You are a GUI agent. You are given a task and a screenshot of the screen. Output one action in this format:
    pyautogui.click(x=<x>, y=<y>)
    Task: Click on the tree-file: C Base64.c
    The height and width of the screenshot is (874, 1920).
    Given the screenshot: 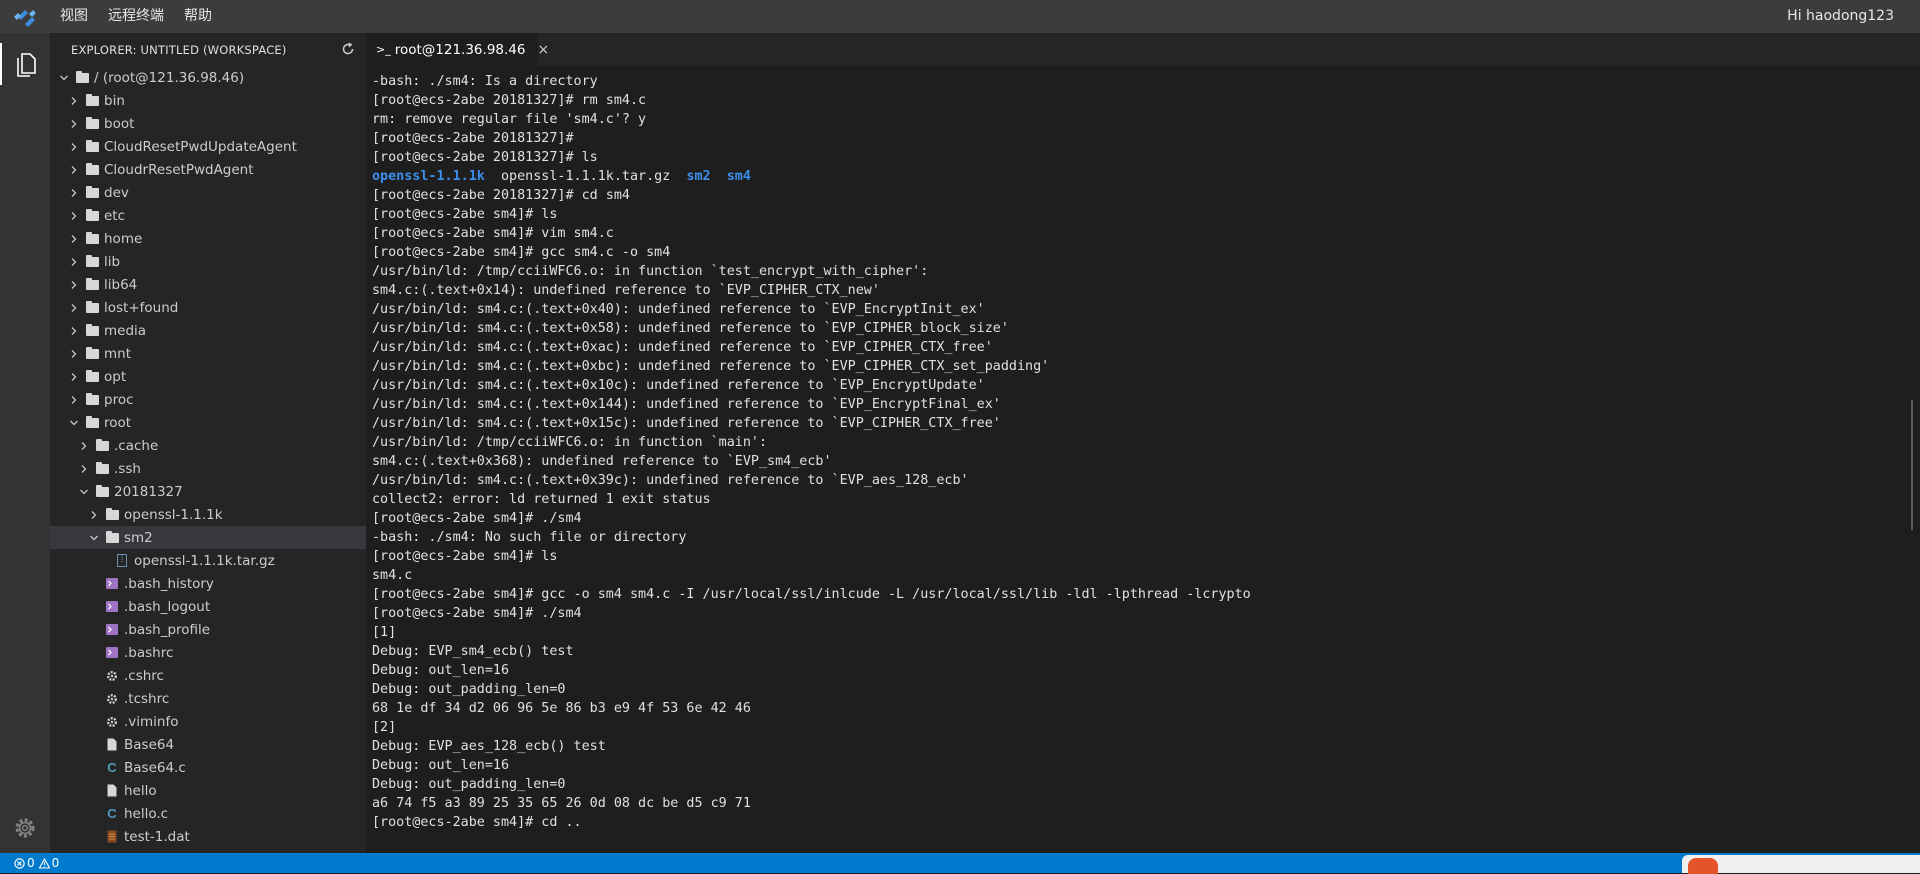 What is the action you would take?
    pyautogui.click(x=208, y=767)
    